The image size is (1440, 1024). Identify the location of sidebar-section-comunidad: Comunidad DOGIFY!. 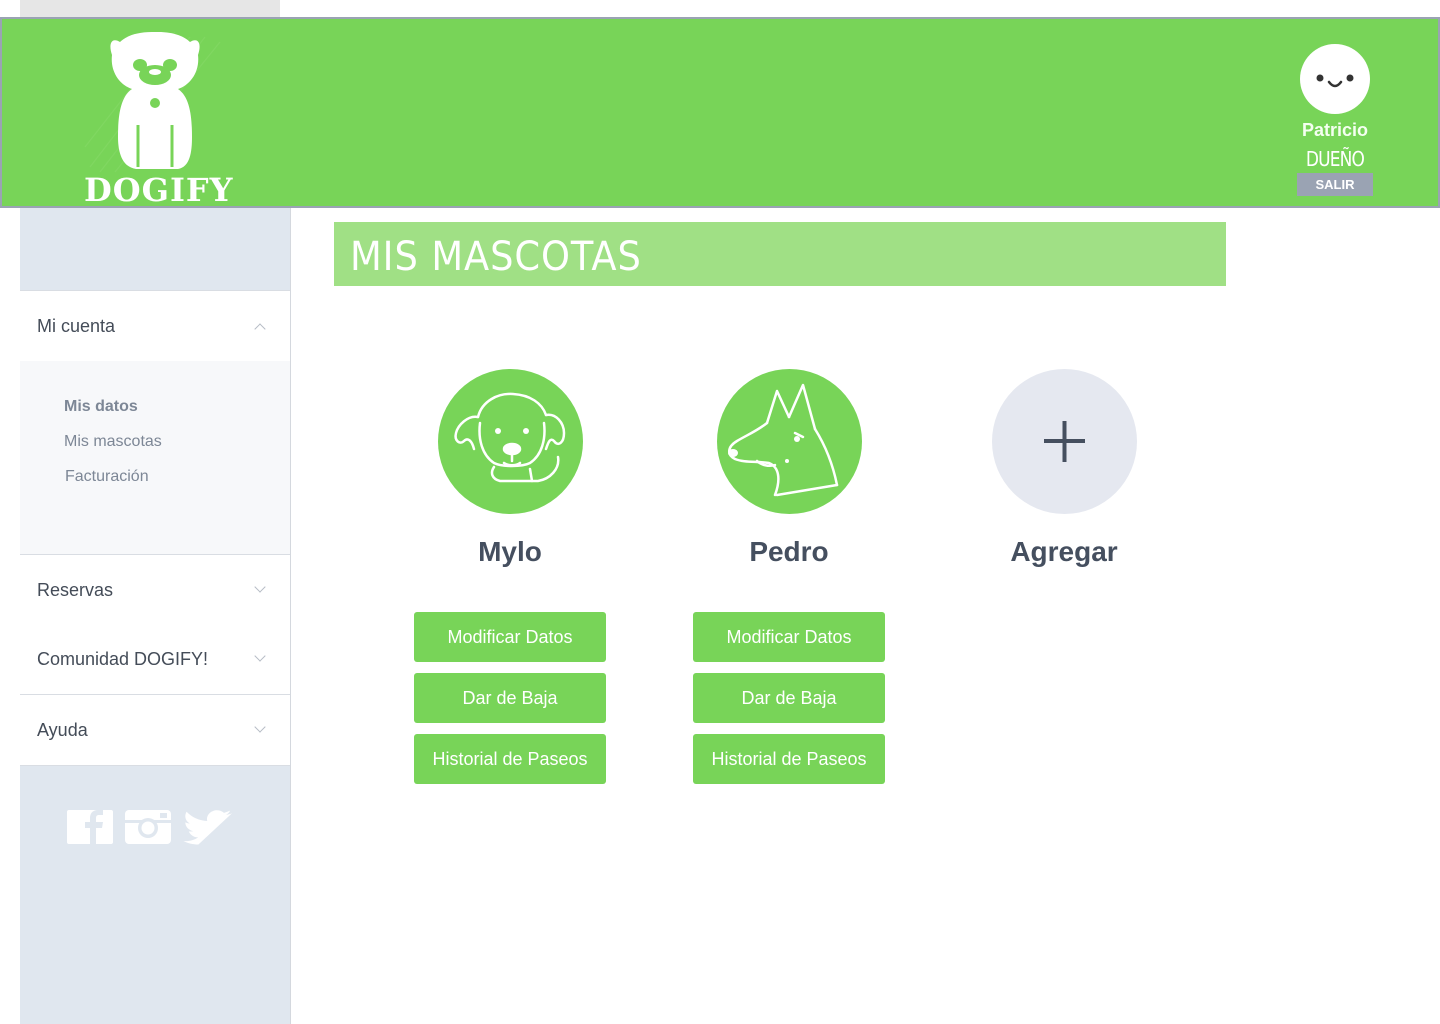
(155, 659).